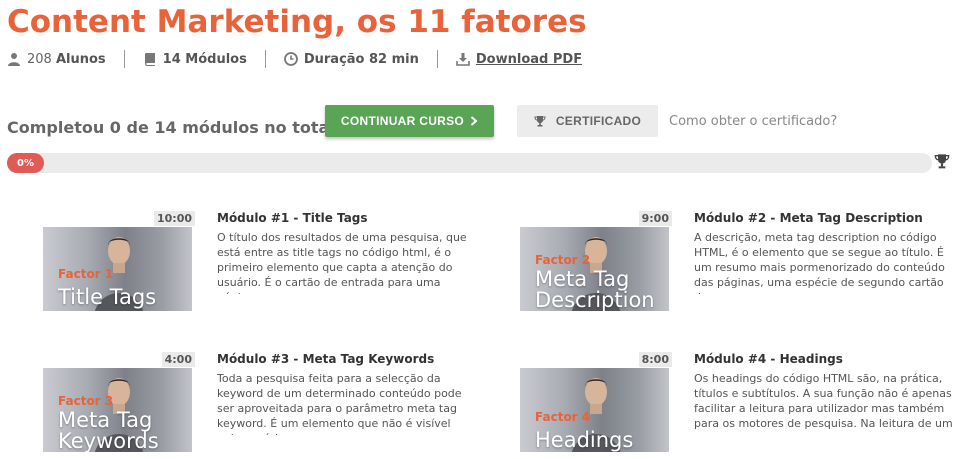  What do you see at coordinates (529, 59) in the screenshot?
I see `download-pdf-link: Download PDF` at bounding box center [529, 59].